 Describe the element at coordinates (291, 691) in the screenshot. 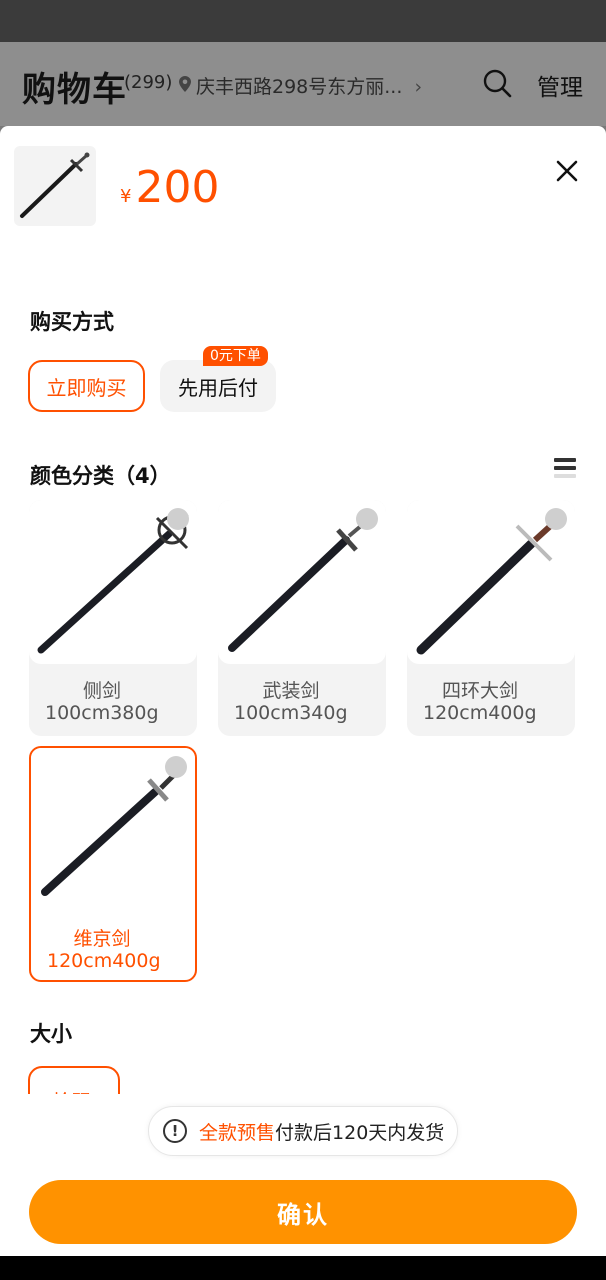

I see `color-option-name: 武装剑` at that location.